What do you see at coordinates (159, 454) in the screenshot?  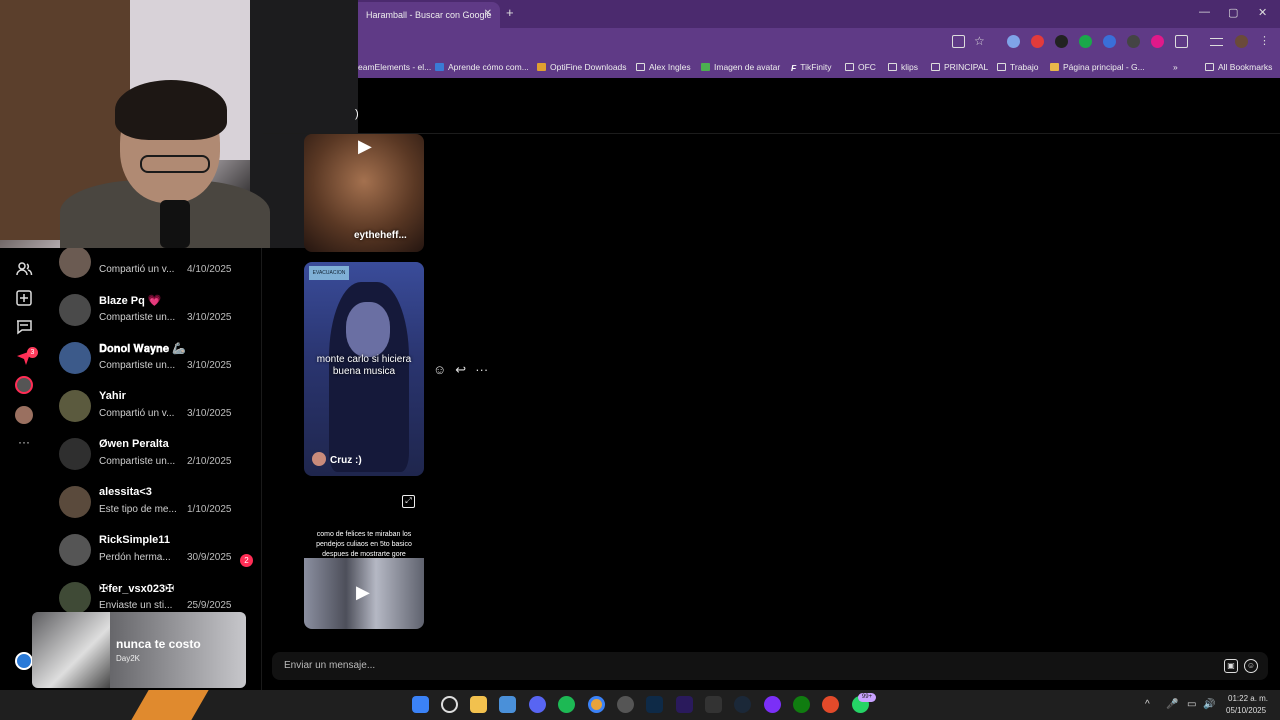 I see `conversation-item: Øwen Peralta Compartiste un... 2/10/2025` at bounding box center [159, 454].